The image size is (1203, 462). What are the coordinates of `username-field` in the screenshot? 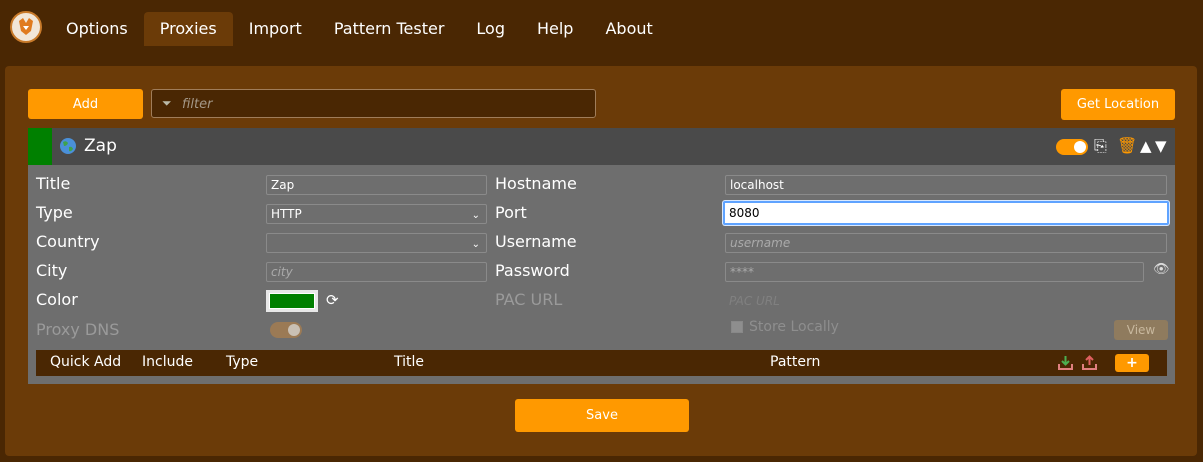 It's located at (946, 243).